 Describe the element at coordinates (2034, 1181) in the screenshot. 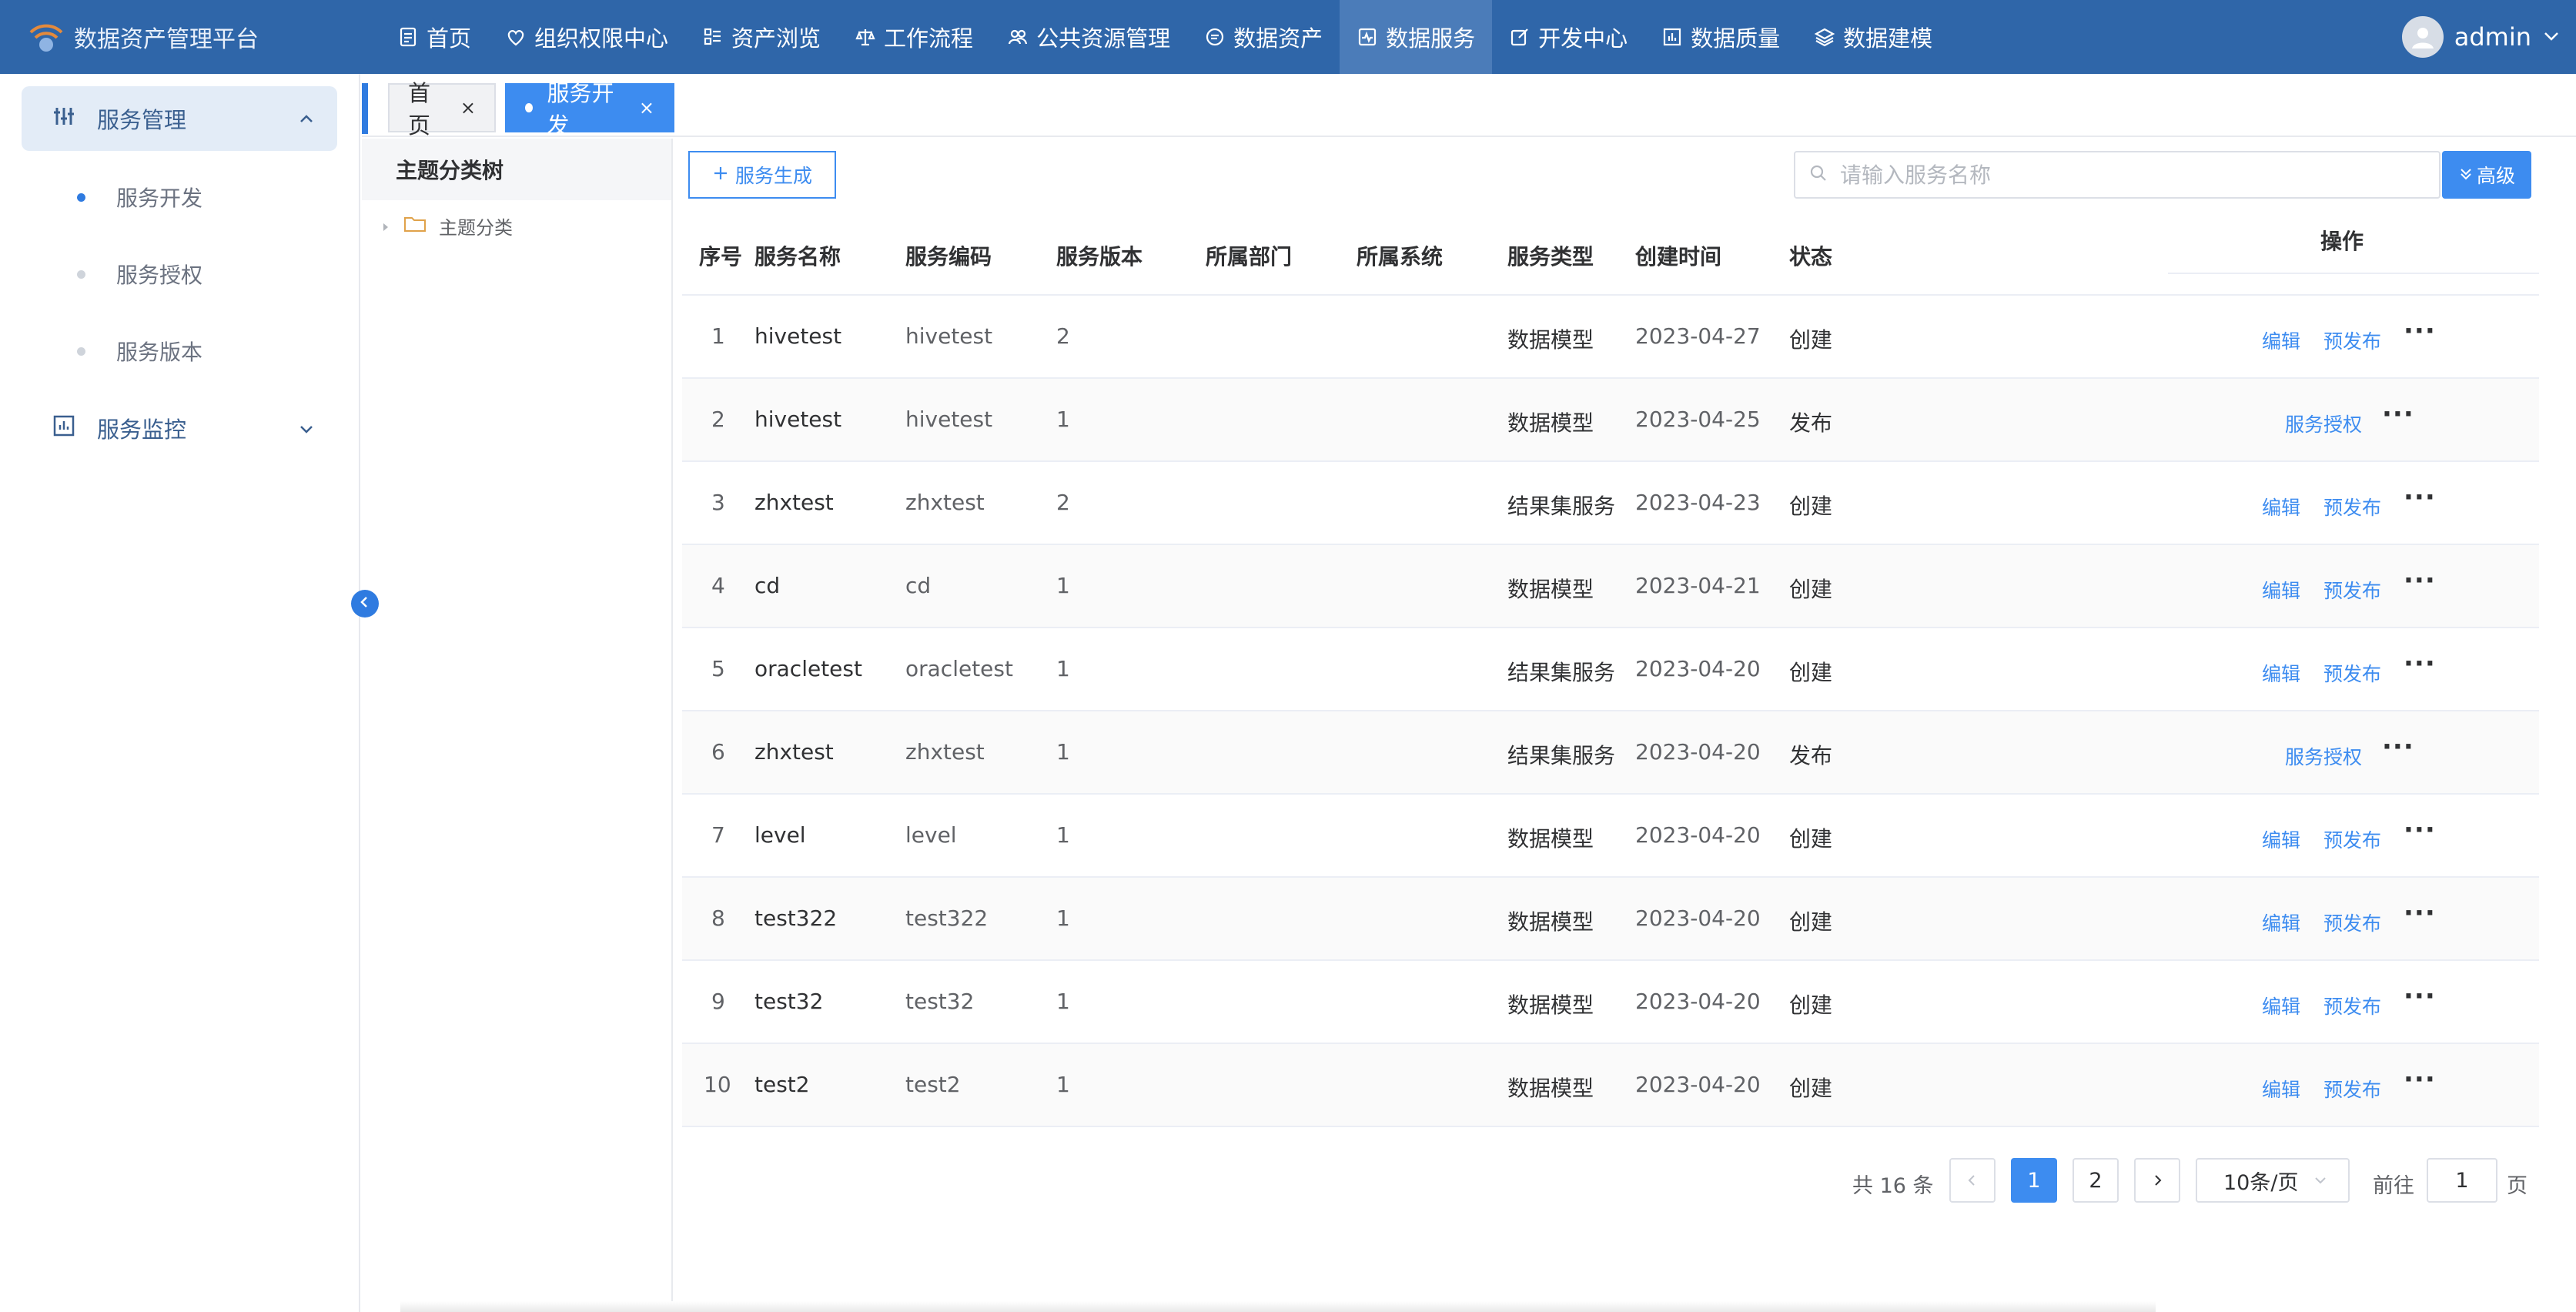

I see `page-1-button: 1` at that location.